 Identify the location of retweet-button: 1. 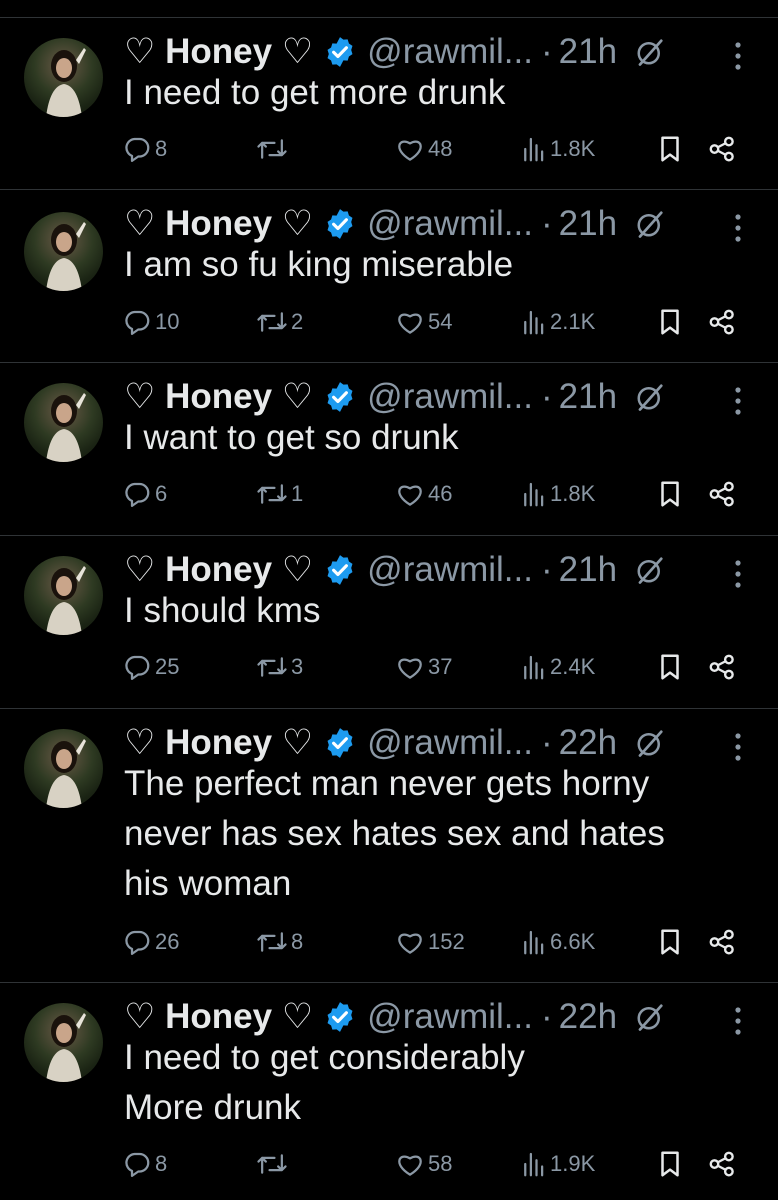
(279, 494).